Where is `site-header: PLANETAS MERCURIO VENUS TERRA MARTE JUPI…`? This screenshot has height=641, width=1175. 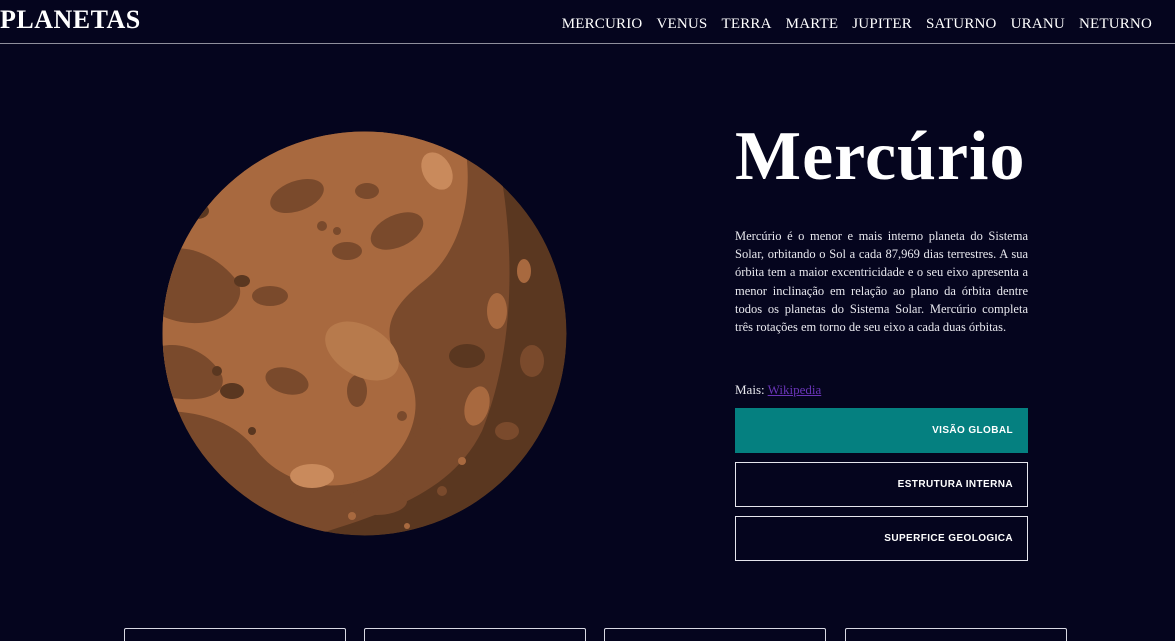
site-header: PLANETAS MERCURIO VENUS TERRA MARTE JUPI… is located at coordinates (587, 22).